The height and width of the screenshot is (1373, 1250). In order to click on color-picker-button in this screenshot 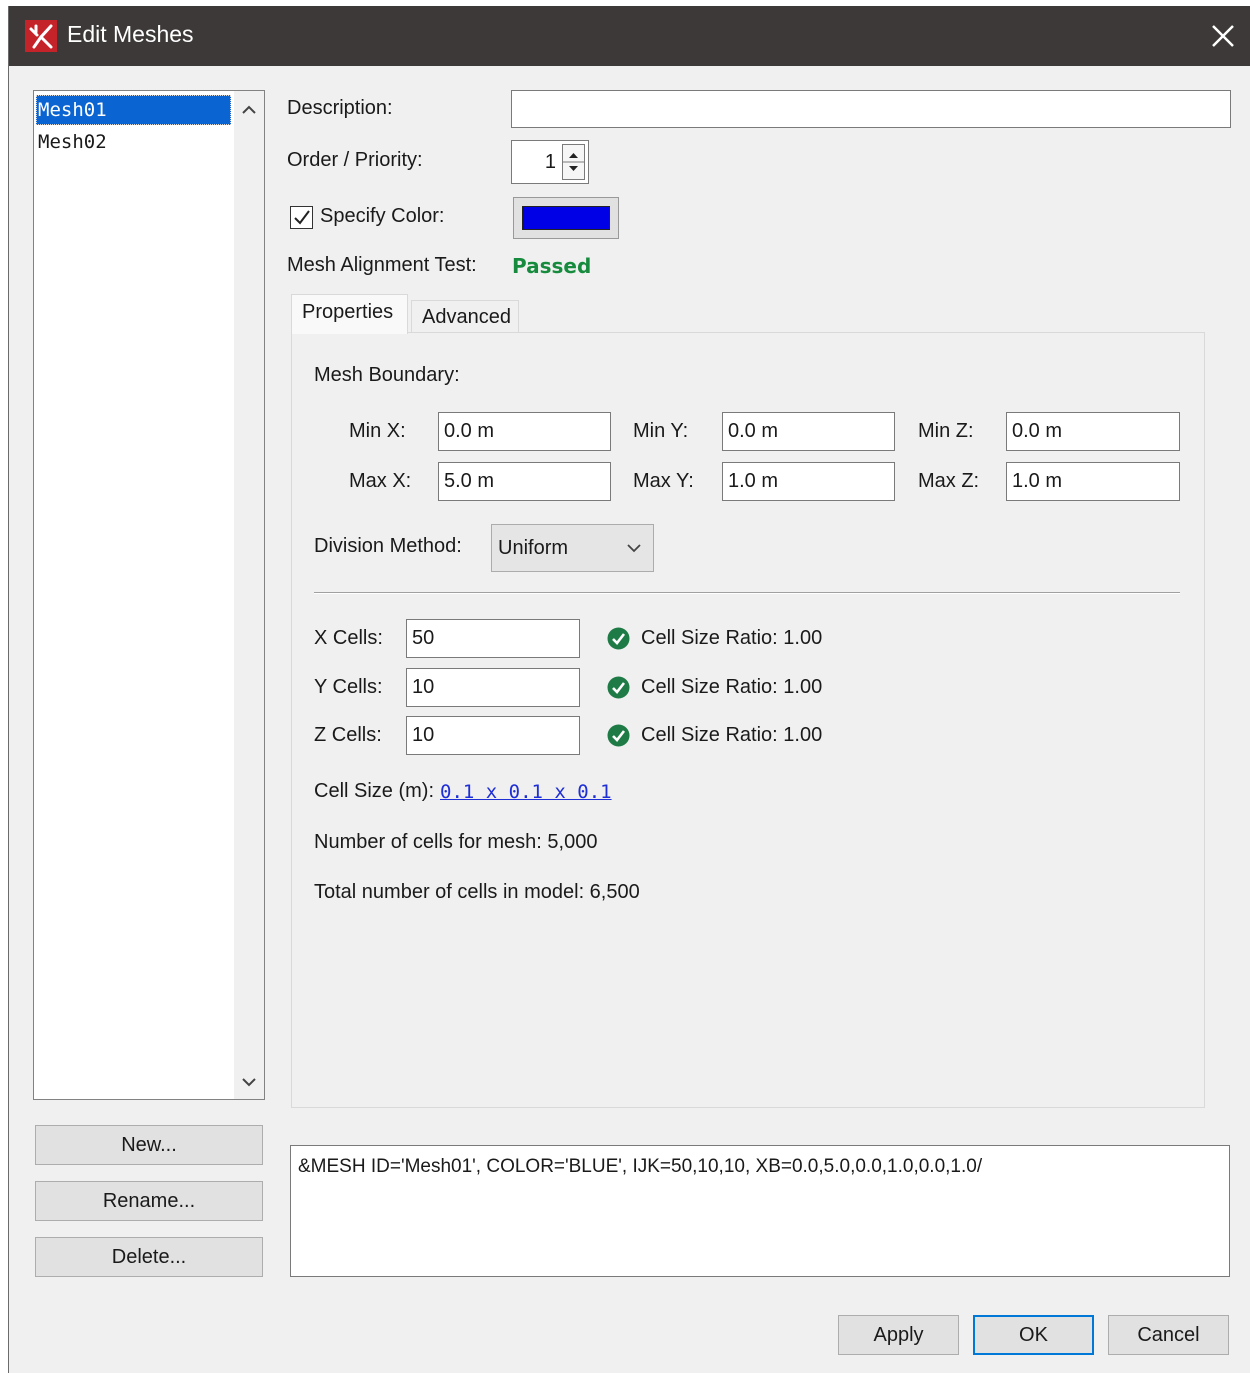, I will do `click(566, 218)`.